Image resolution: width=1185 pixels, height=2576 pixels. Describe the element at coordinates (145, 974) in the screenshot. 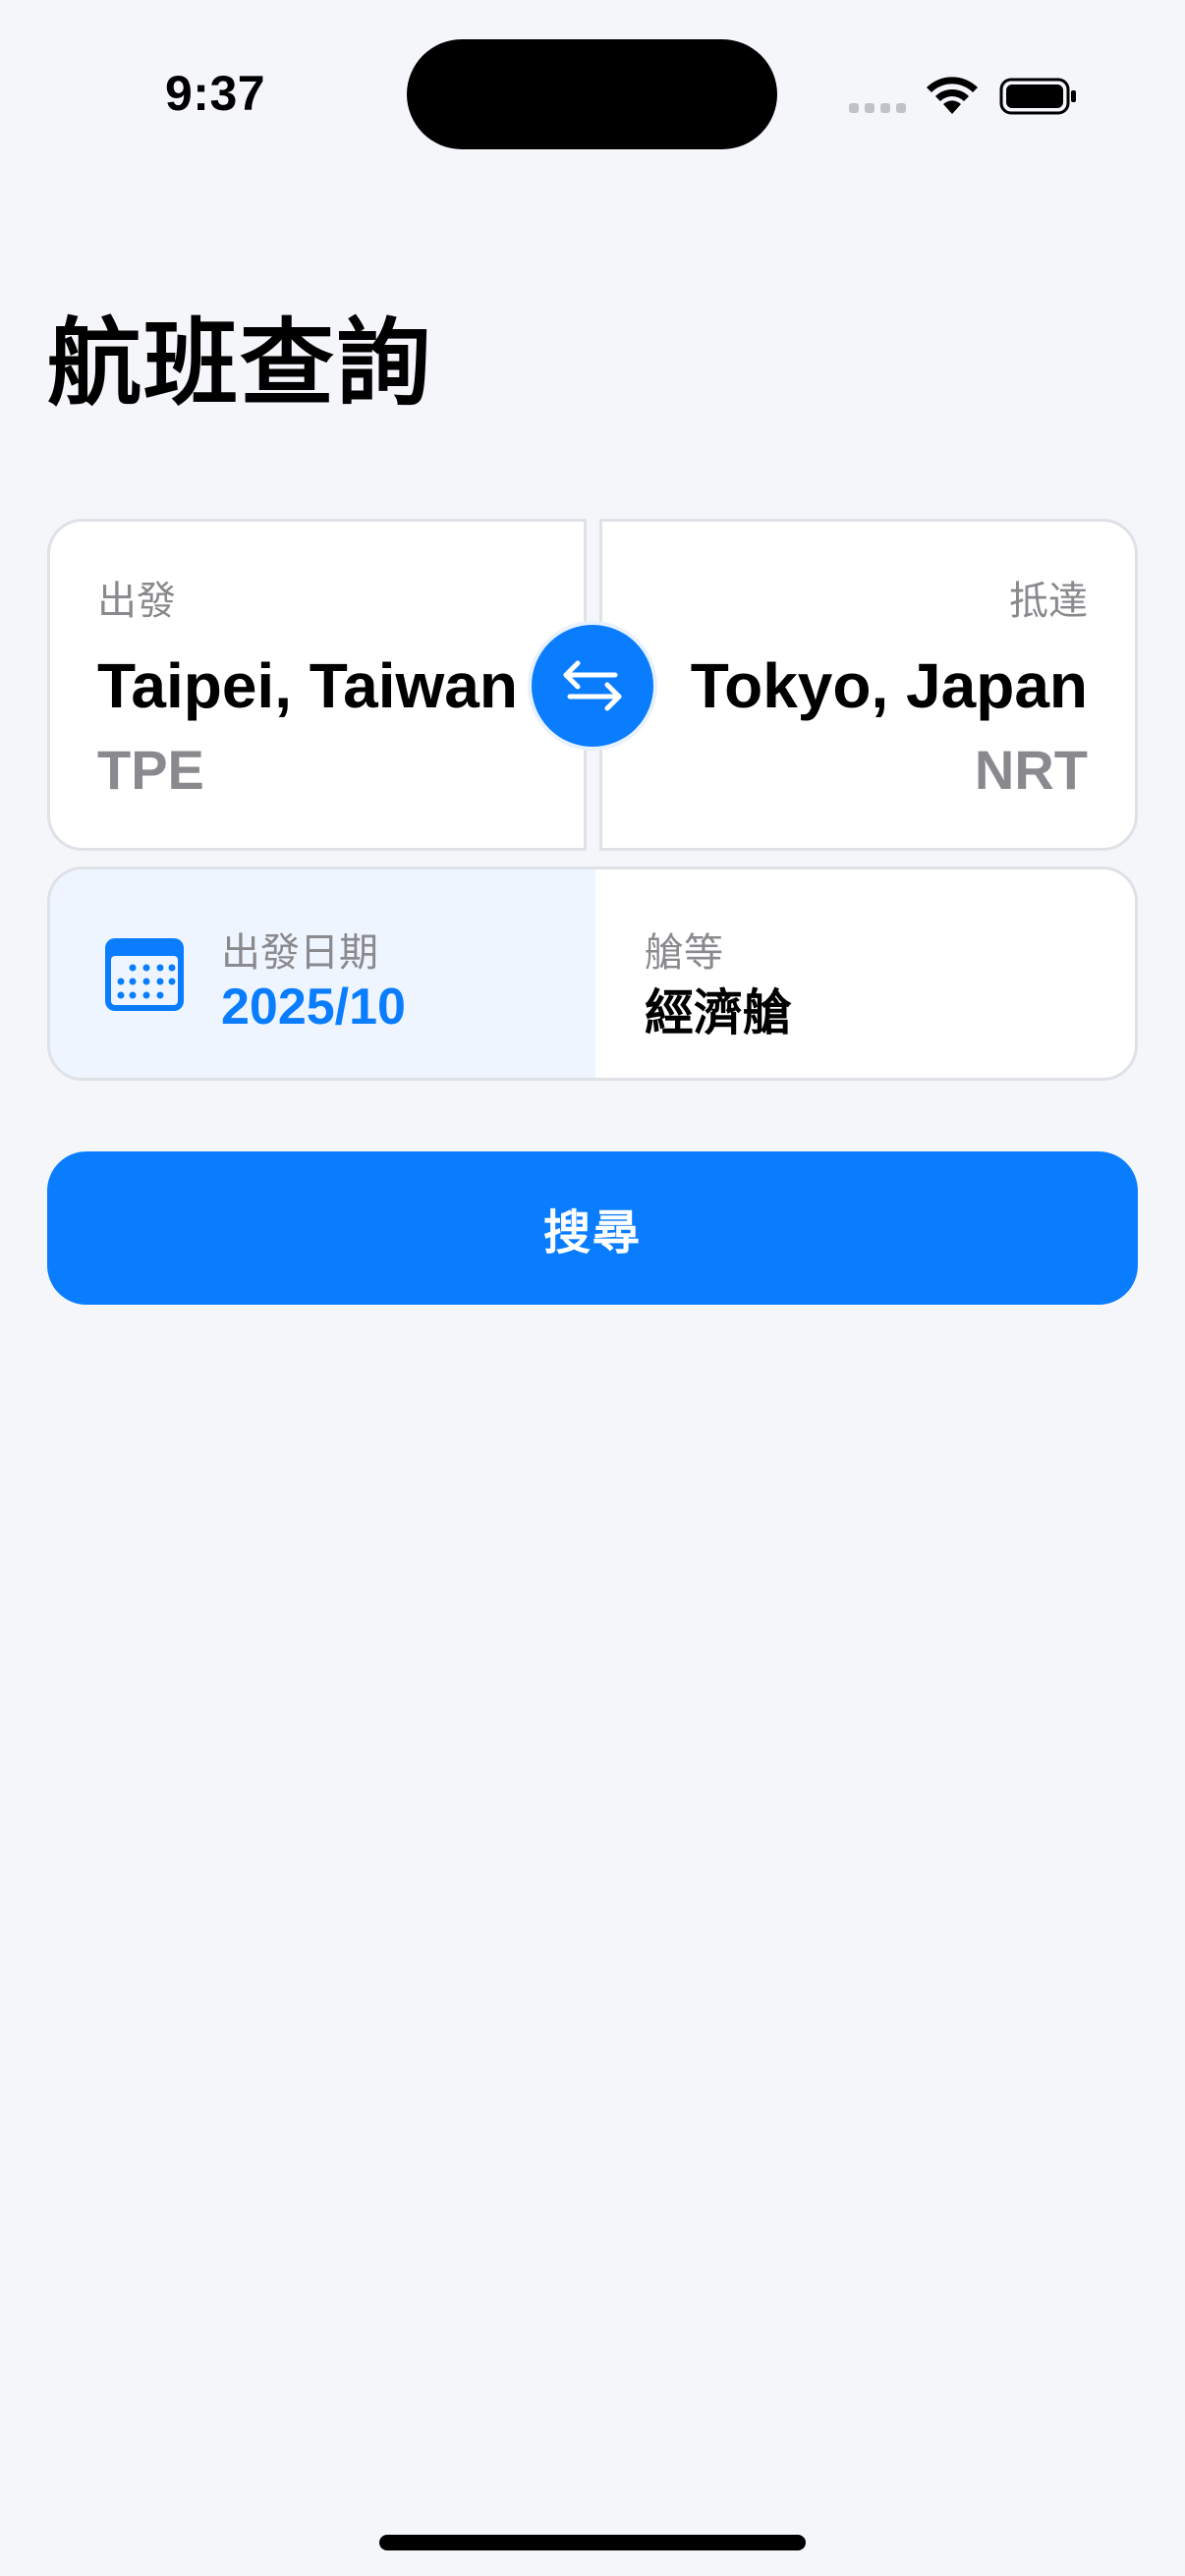

I see `calendar-icon` at that location.